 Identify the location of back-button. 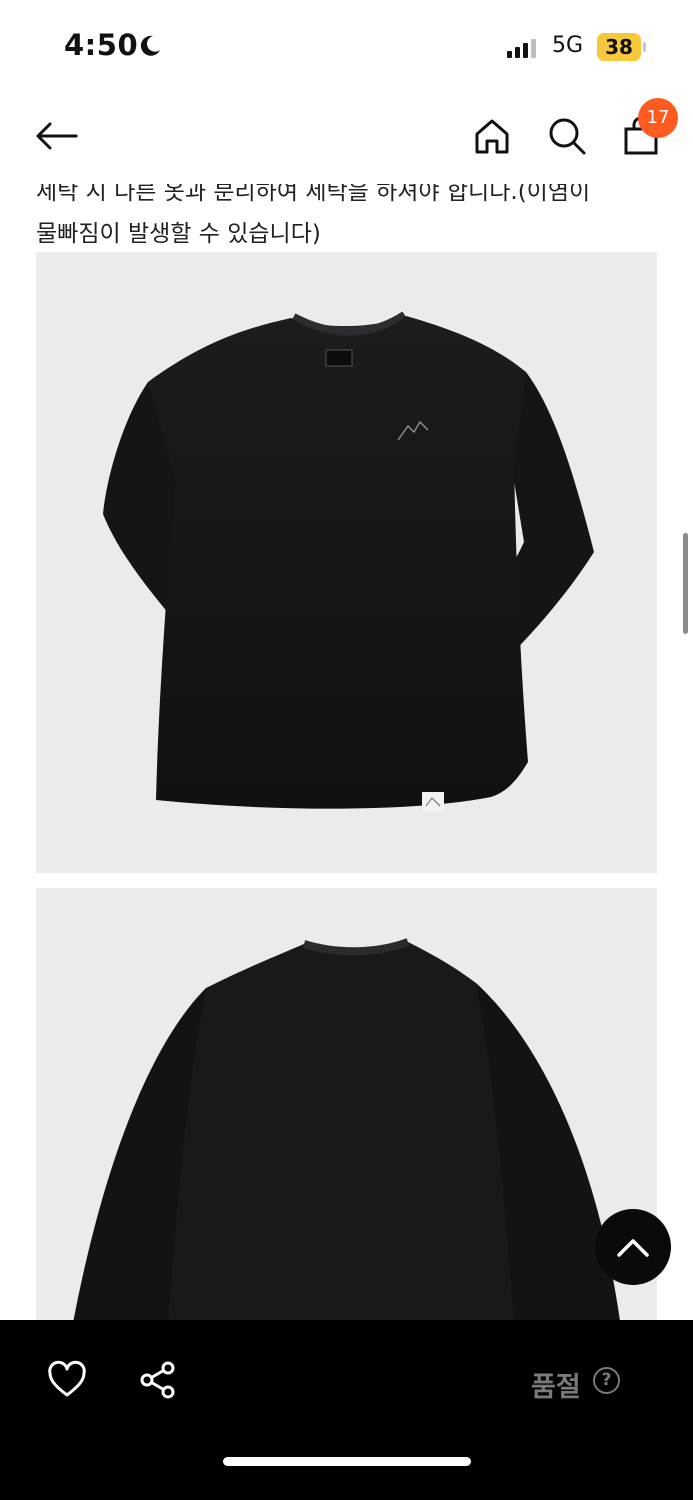
(56, 136).